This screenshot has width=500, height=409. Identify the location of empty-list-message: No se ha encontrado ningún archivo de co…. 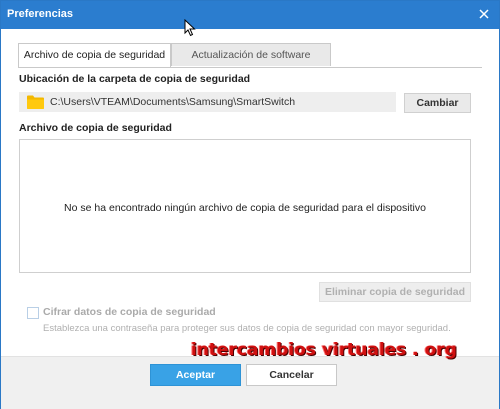
(245, 208).